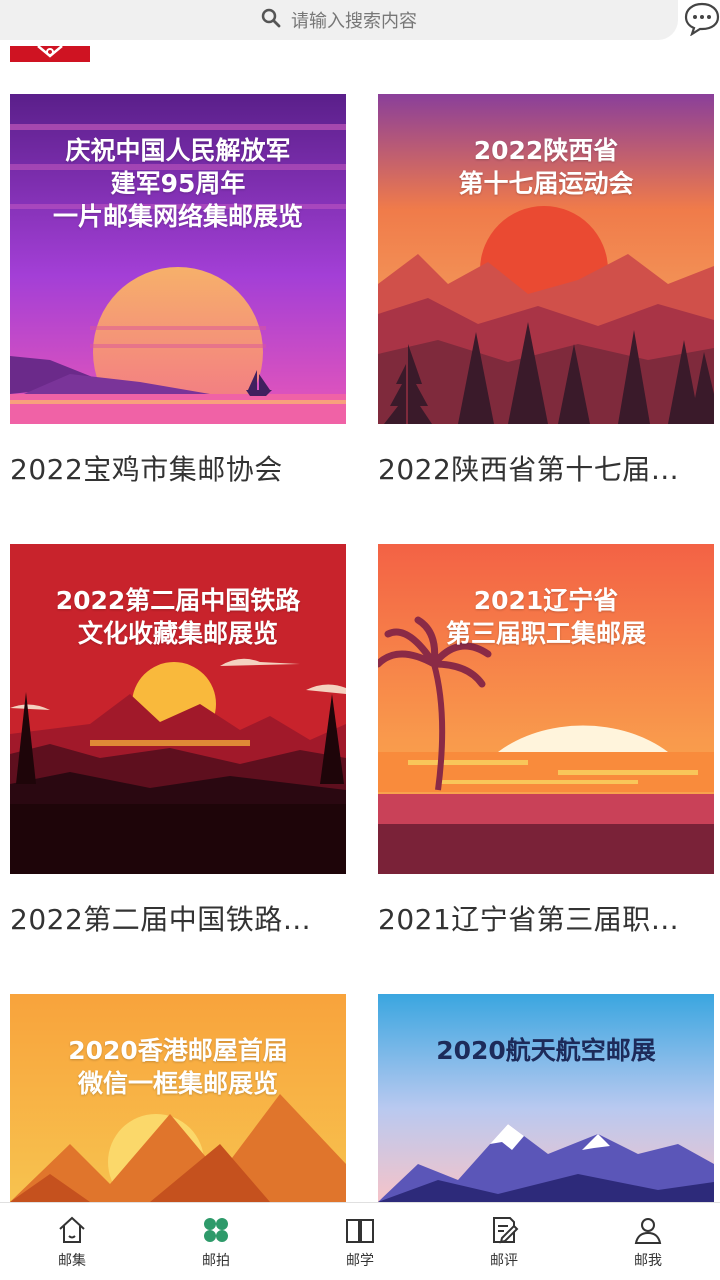 The image size is (720, 1280). I want to click on cover-title-line: 微信一框集邮展览, so click(177, 1083).